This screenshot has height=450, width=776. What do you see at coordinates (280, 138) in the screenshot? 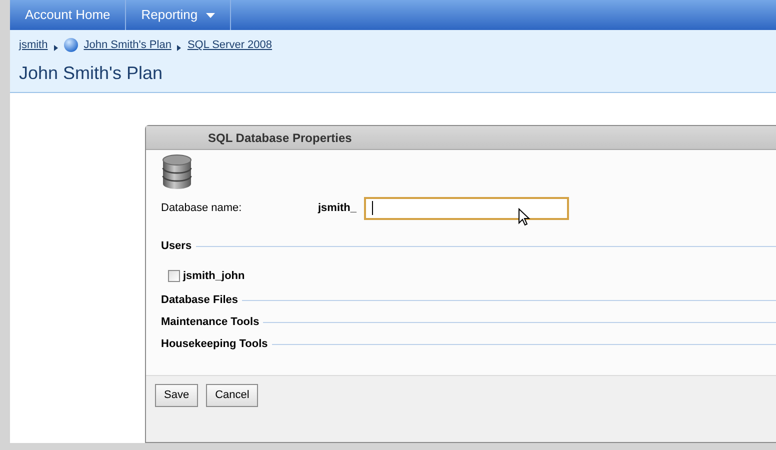
I see `dialog-title: SQL Database Properties` at bounding box center [280, 138].